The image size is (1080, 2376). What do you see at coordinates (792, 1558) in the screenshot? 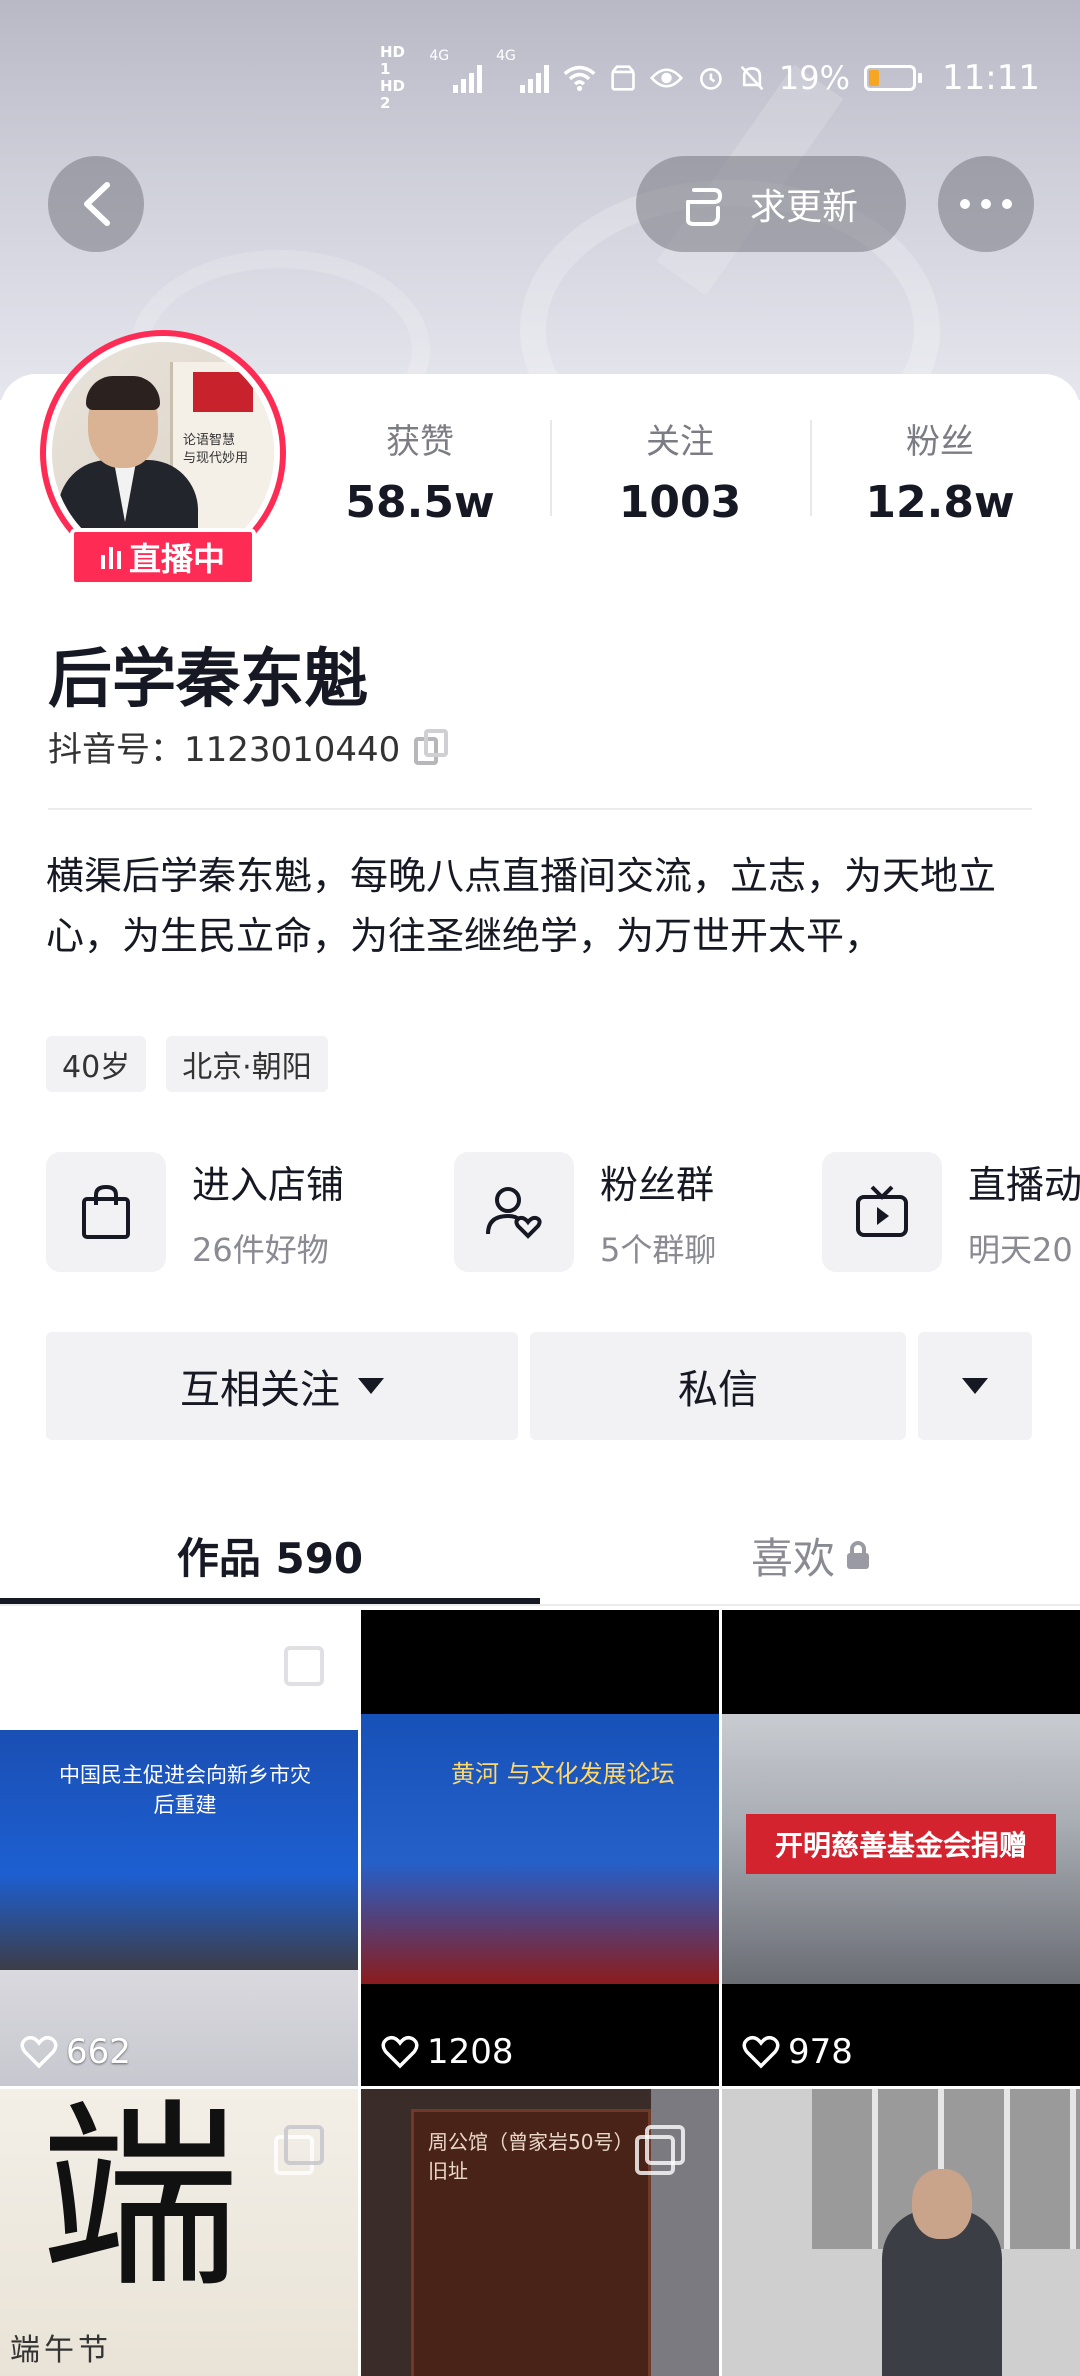
I see `tab-likes-label: 喜欢` at bounding box center [792, 1558].